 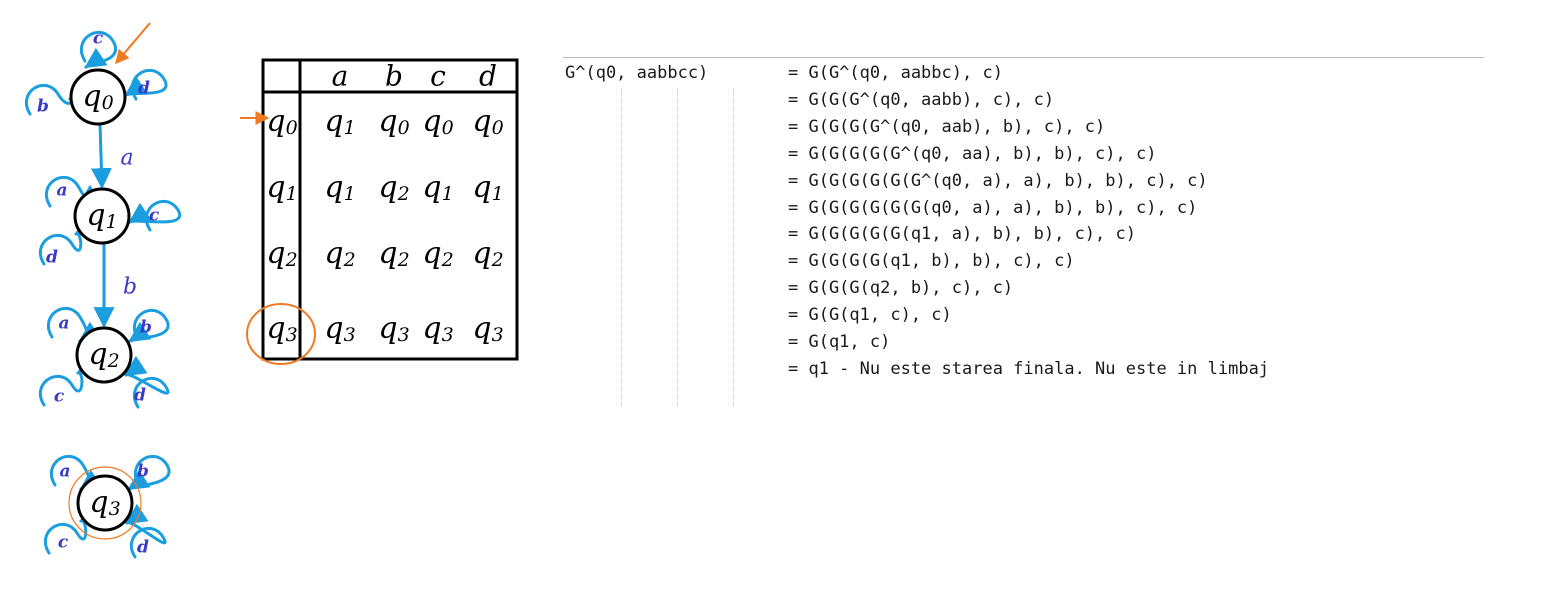 What do you see at coordinates (488, 76) in the screenshot?
I see `column-header-d: d` at bounding box center [488, 76].